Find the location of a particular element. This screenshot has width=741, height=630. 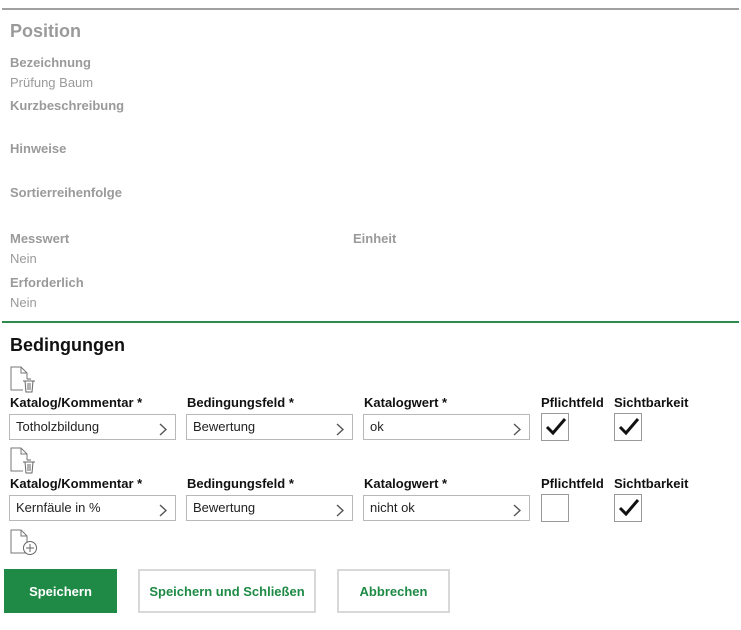

messwert-label: Messwert is located at coordinates (40, 238).